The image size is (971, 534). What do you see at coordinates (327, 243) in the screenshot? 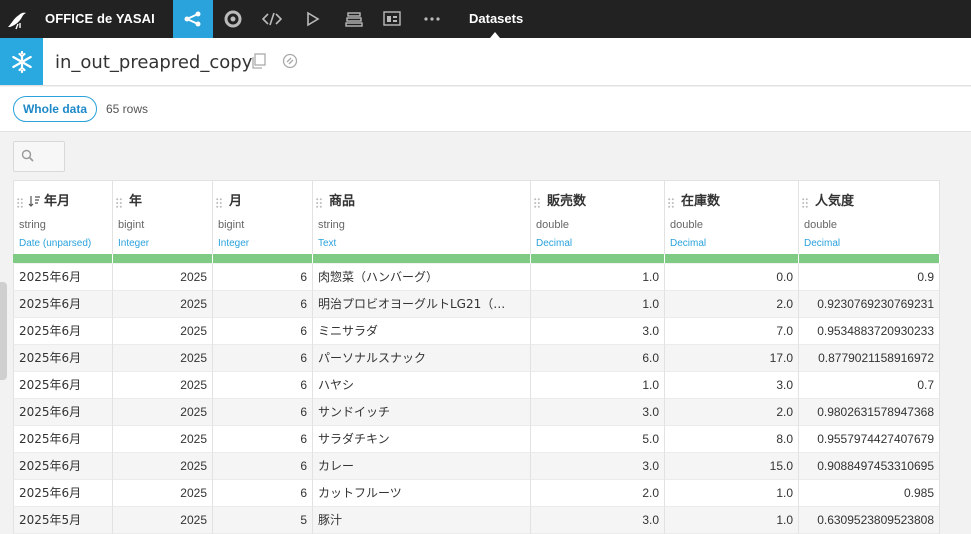
I see `column-meaning: Text` at bounding box center [327, 243].